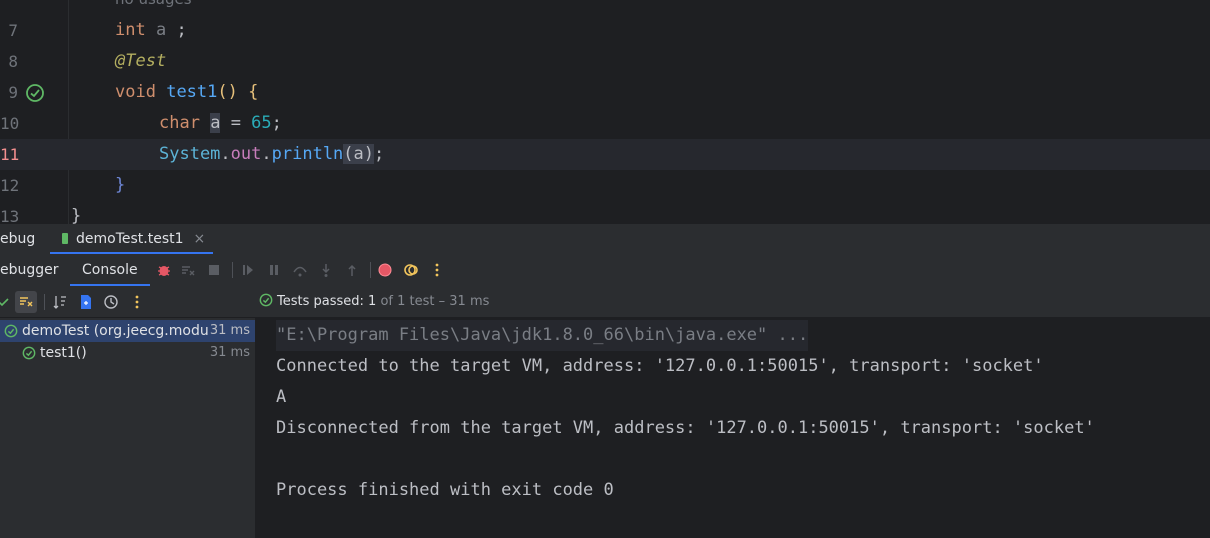 This screenshot has height=538, width=1210. I want to click on status-prefix: Tests passed:, so click(323, 301).